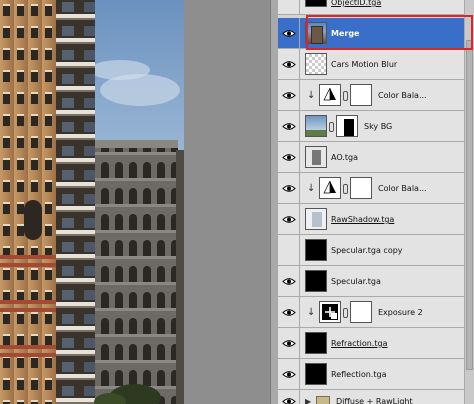  I want to click on layer-name: Merge, so click(345, 33).